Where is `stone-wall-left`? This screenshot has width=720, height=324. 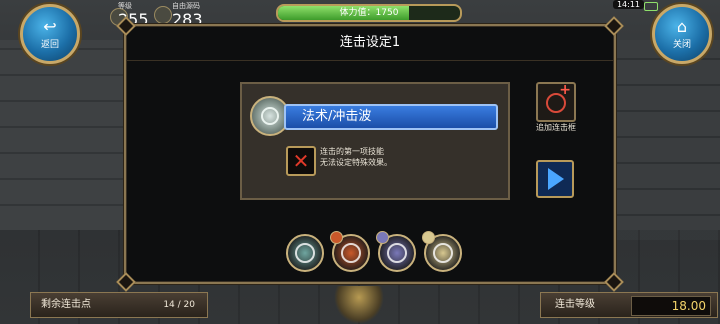 stone-wall-left is located at coordinates (65, 135).